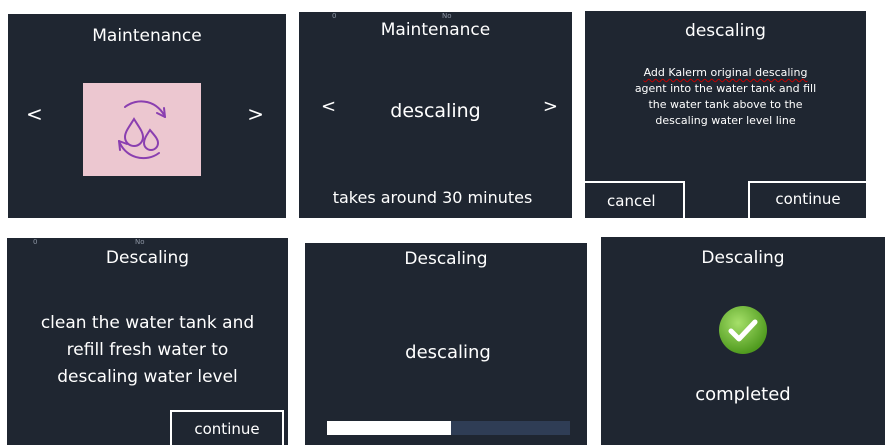 This screenshot has height=445, width=886. I want to click on progress-bar, so click(448, 428).